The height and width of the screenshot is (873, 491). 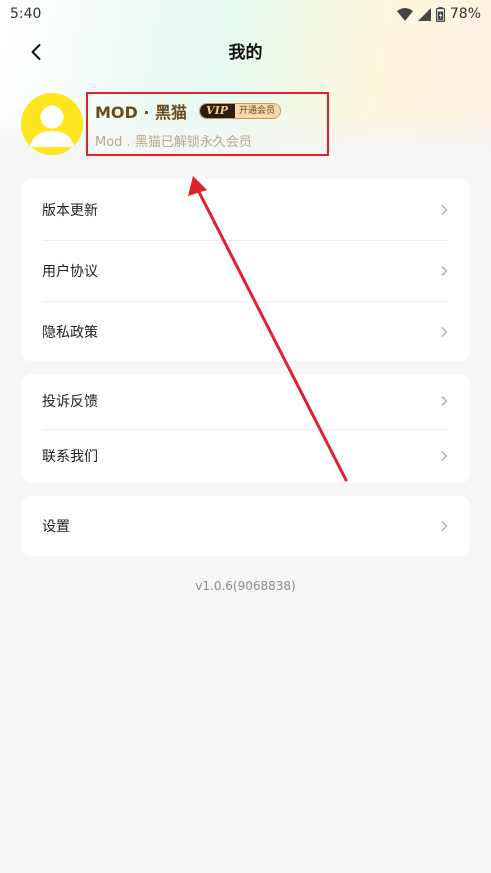 What do you see at coordinates (245, 401) in the screenshot?
I see `menu-item-feedback: 投诉反馈` at bounding box center [245, 401].